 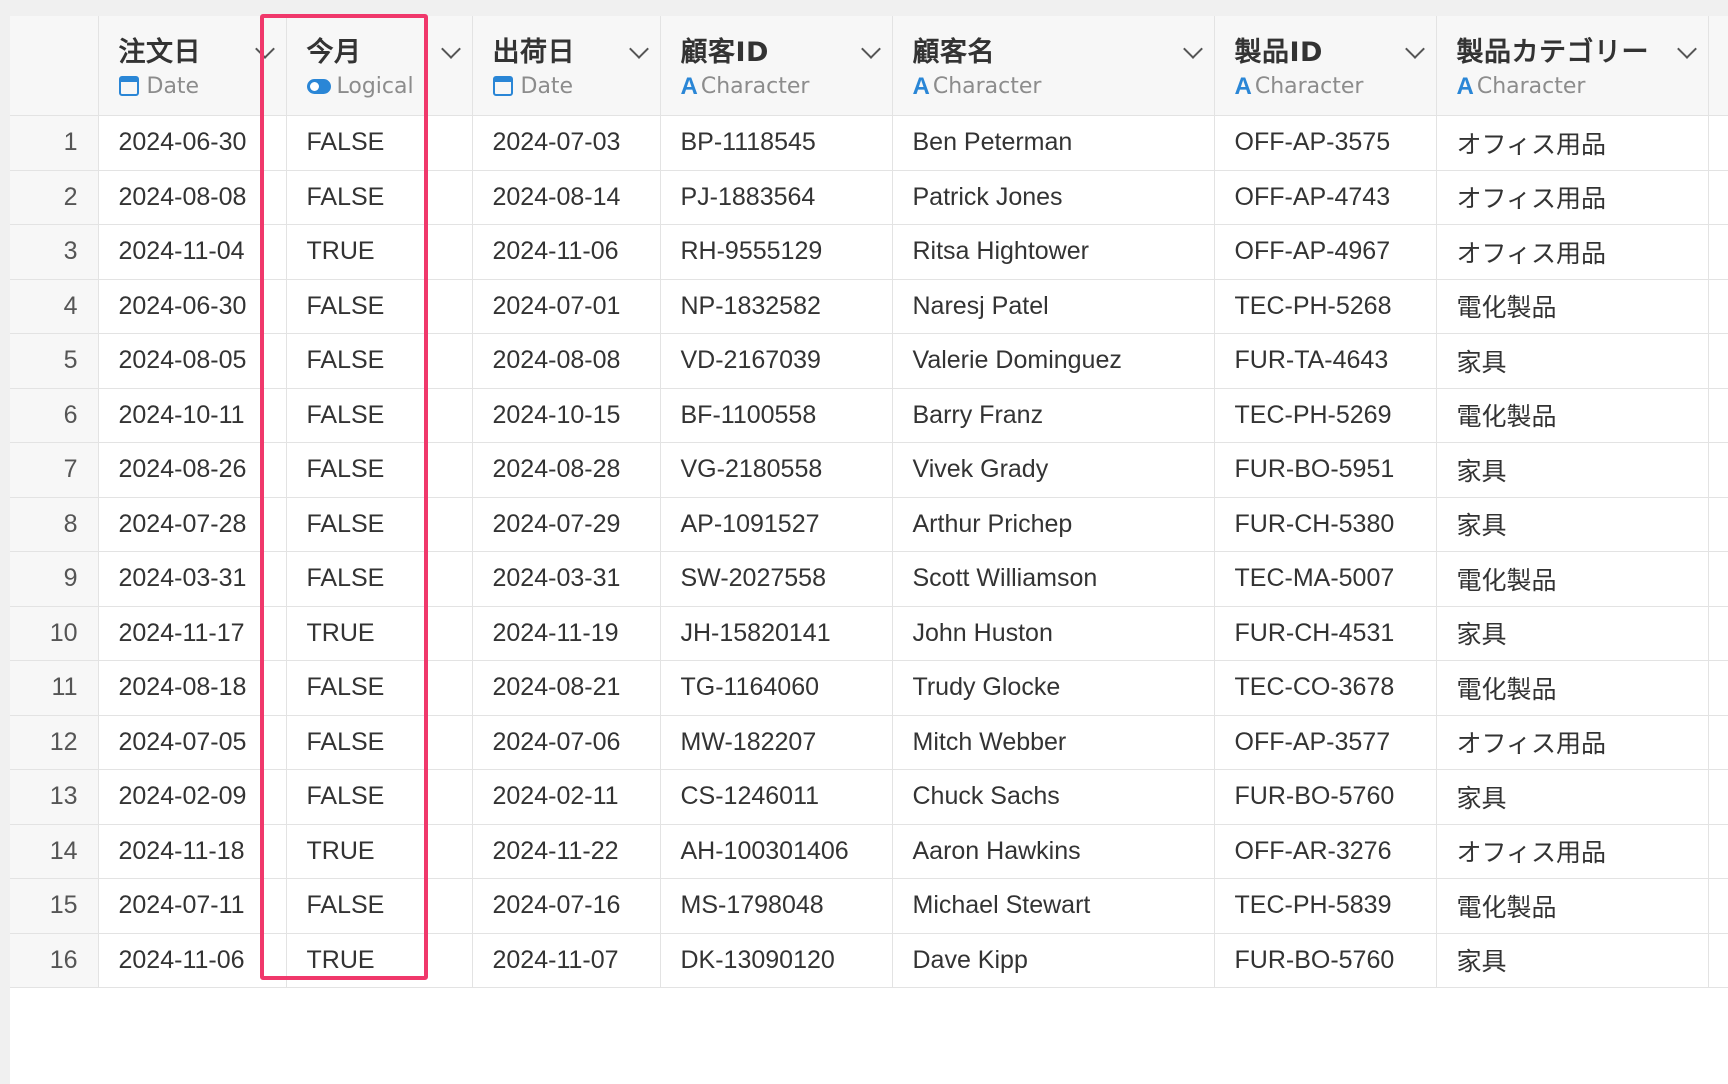 I want to click on table-cell: 2024-07-28, so click(x=192, y=524).